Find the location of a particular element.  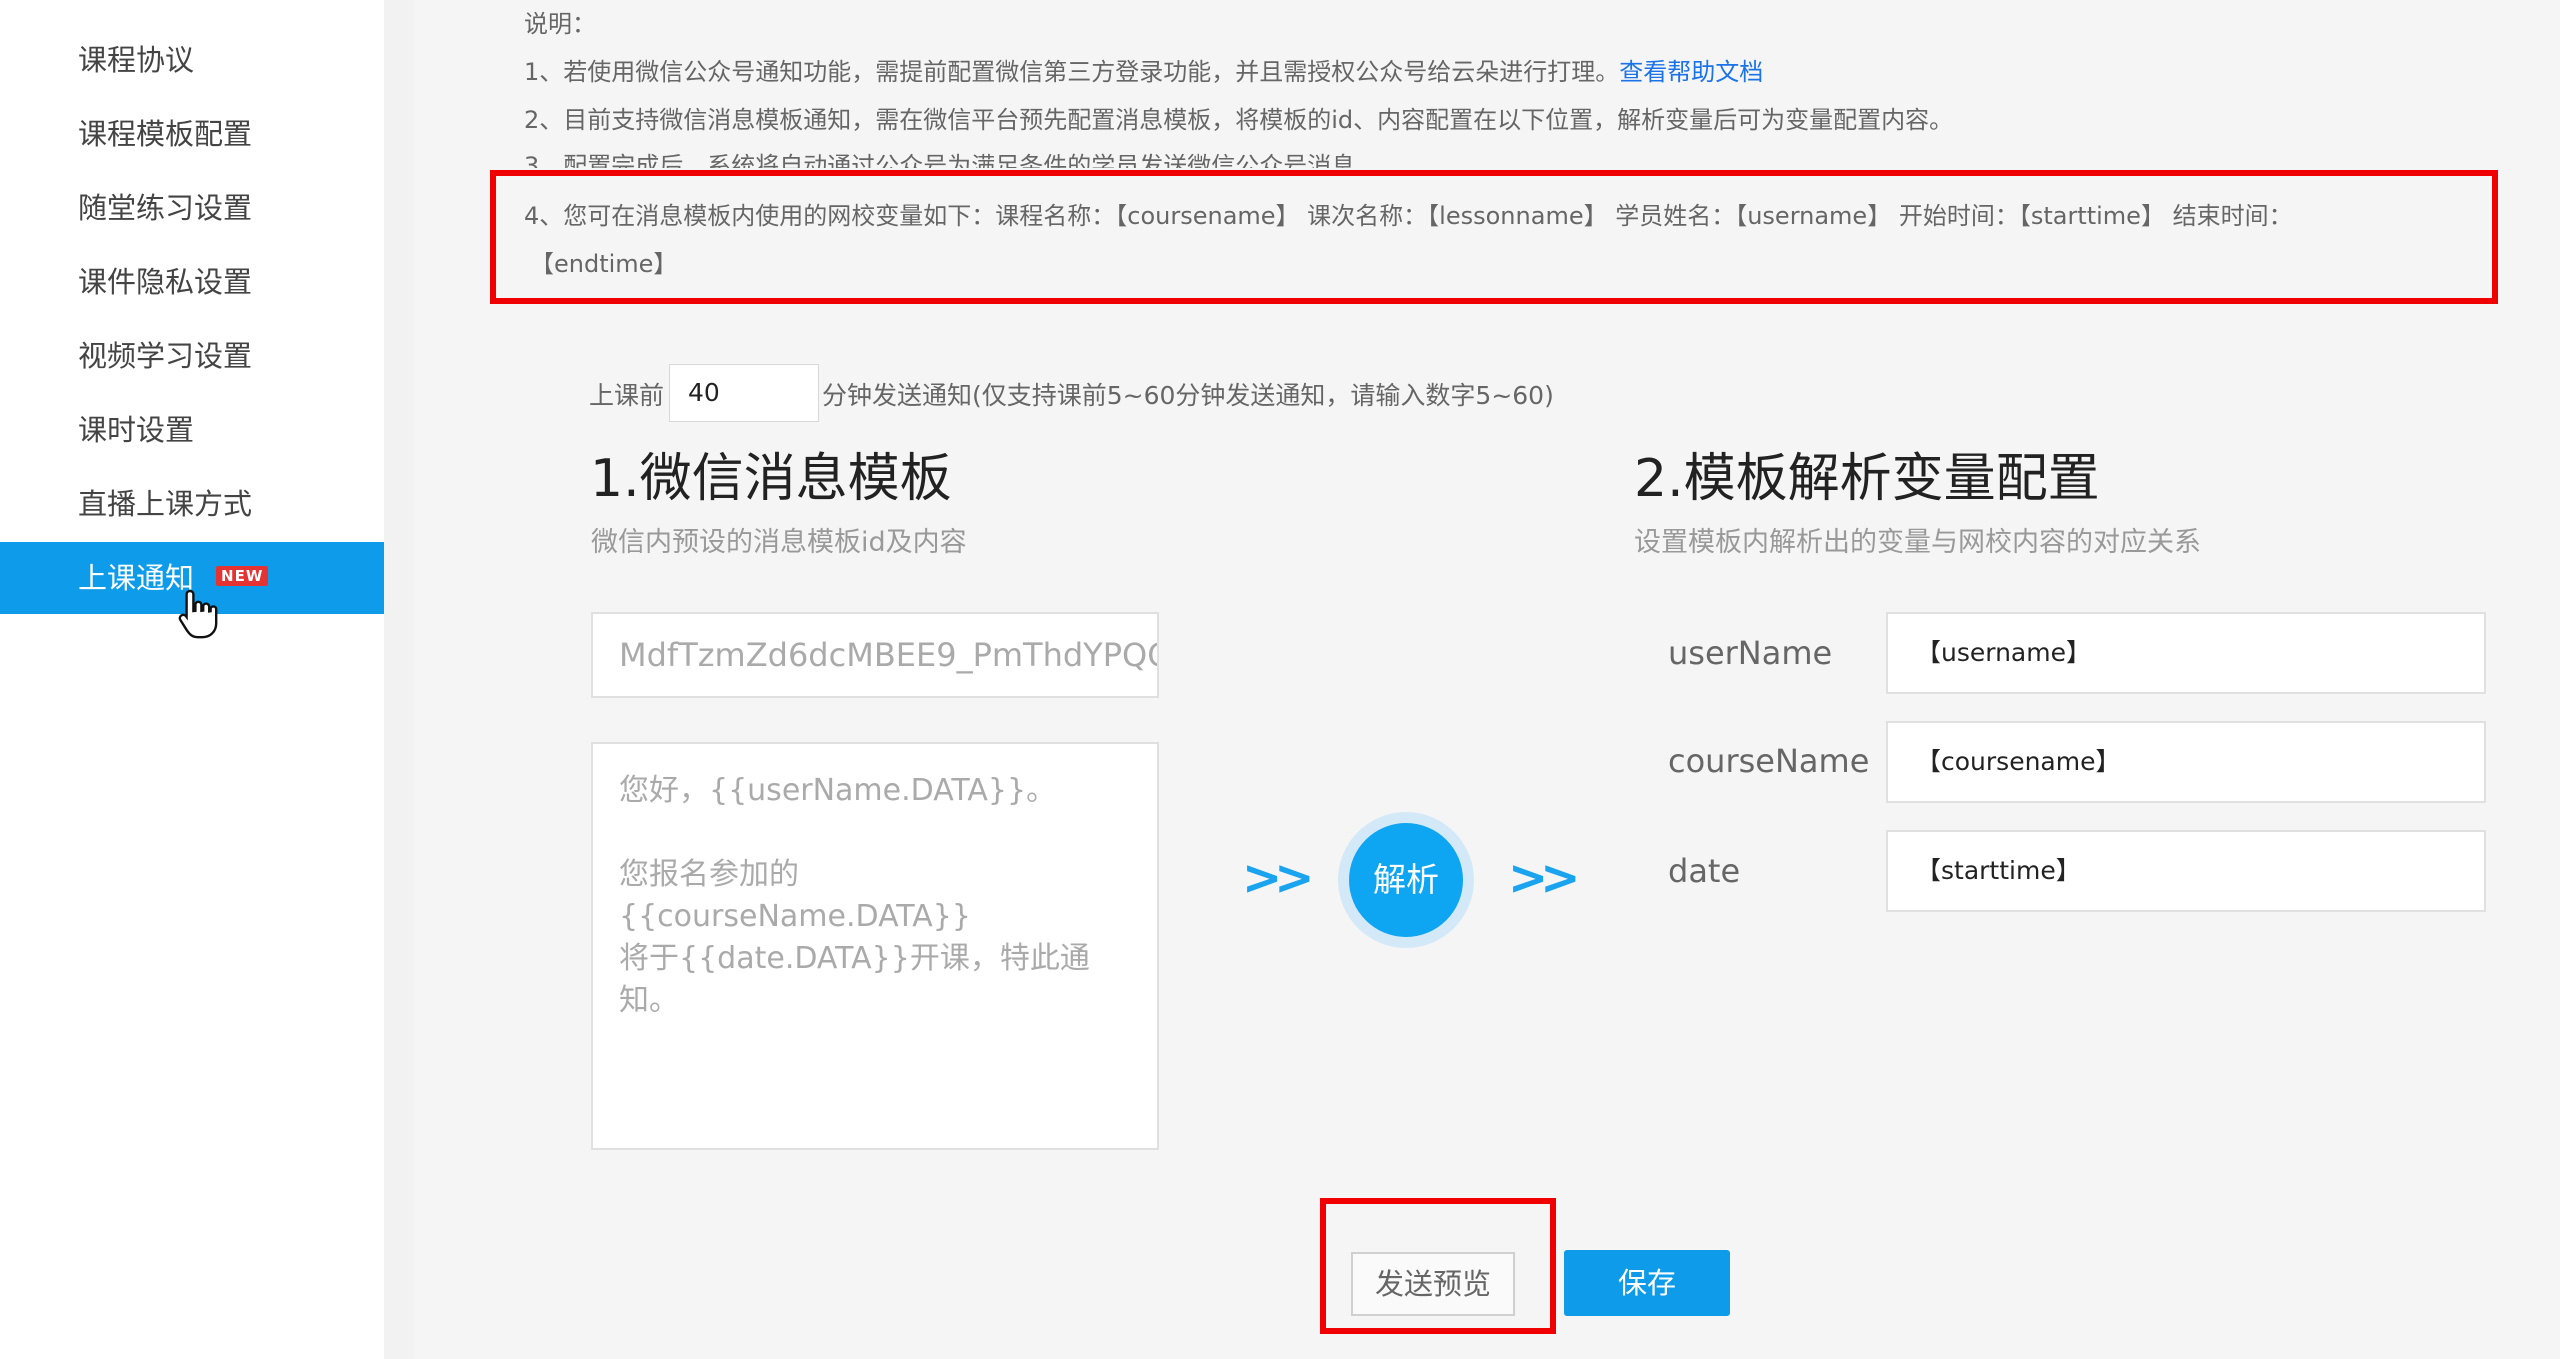

sidebar-item-course-agreement: 课程协议 is located at coordinates (192, 60).